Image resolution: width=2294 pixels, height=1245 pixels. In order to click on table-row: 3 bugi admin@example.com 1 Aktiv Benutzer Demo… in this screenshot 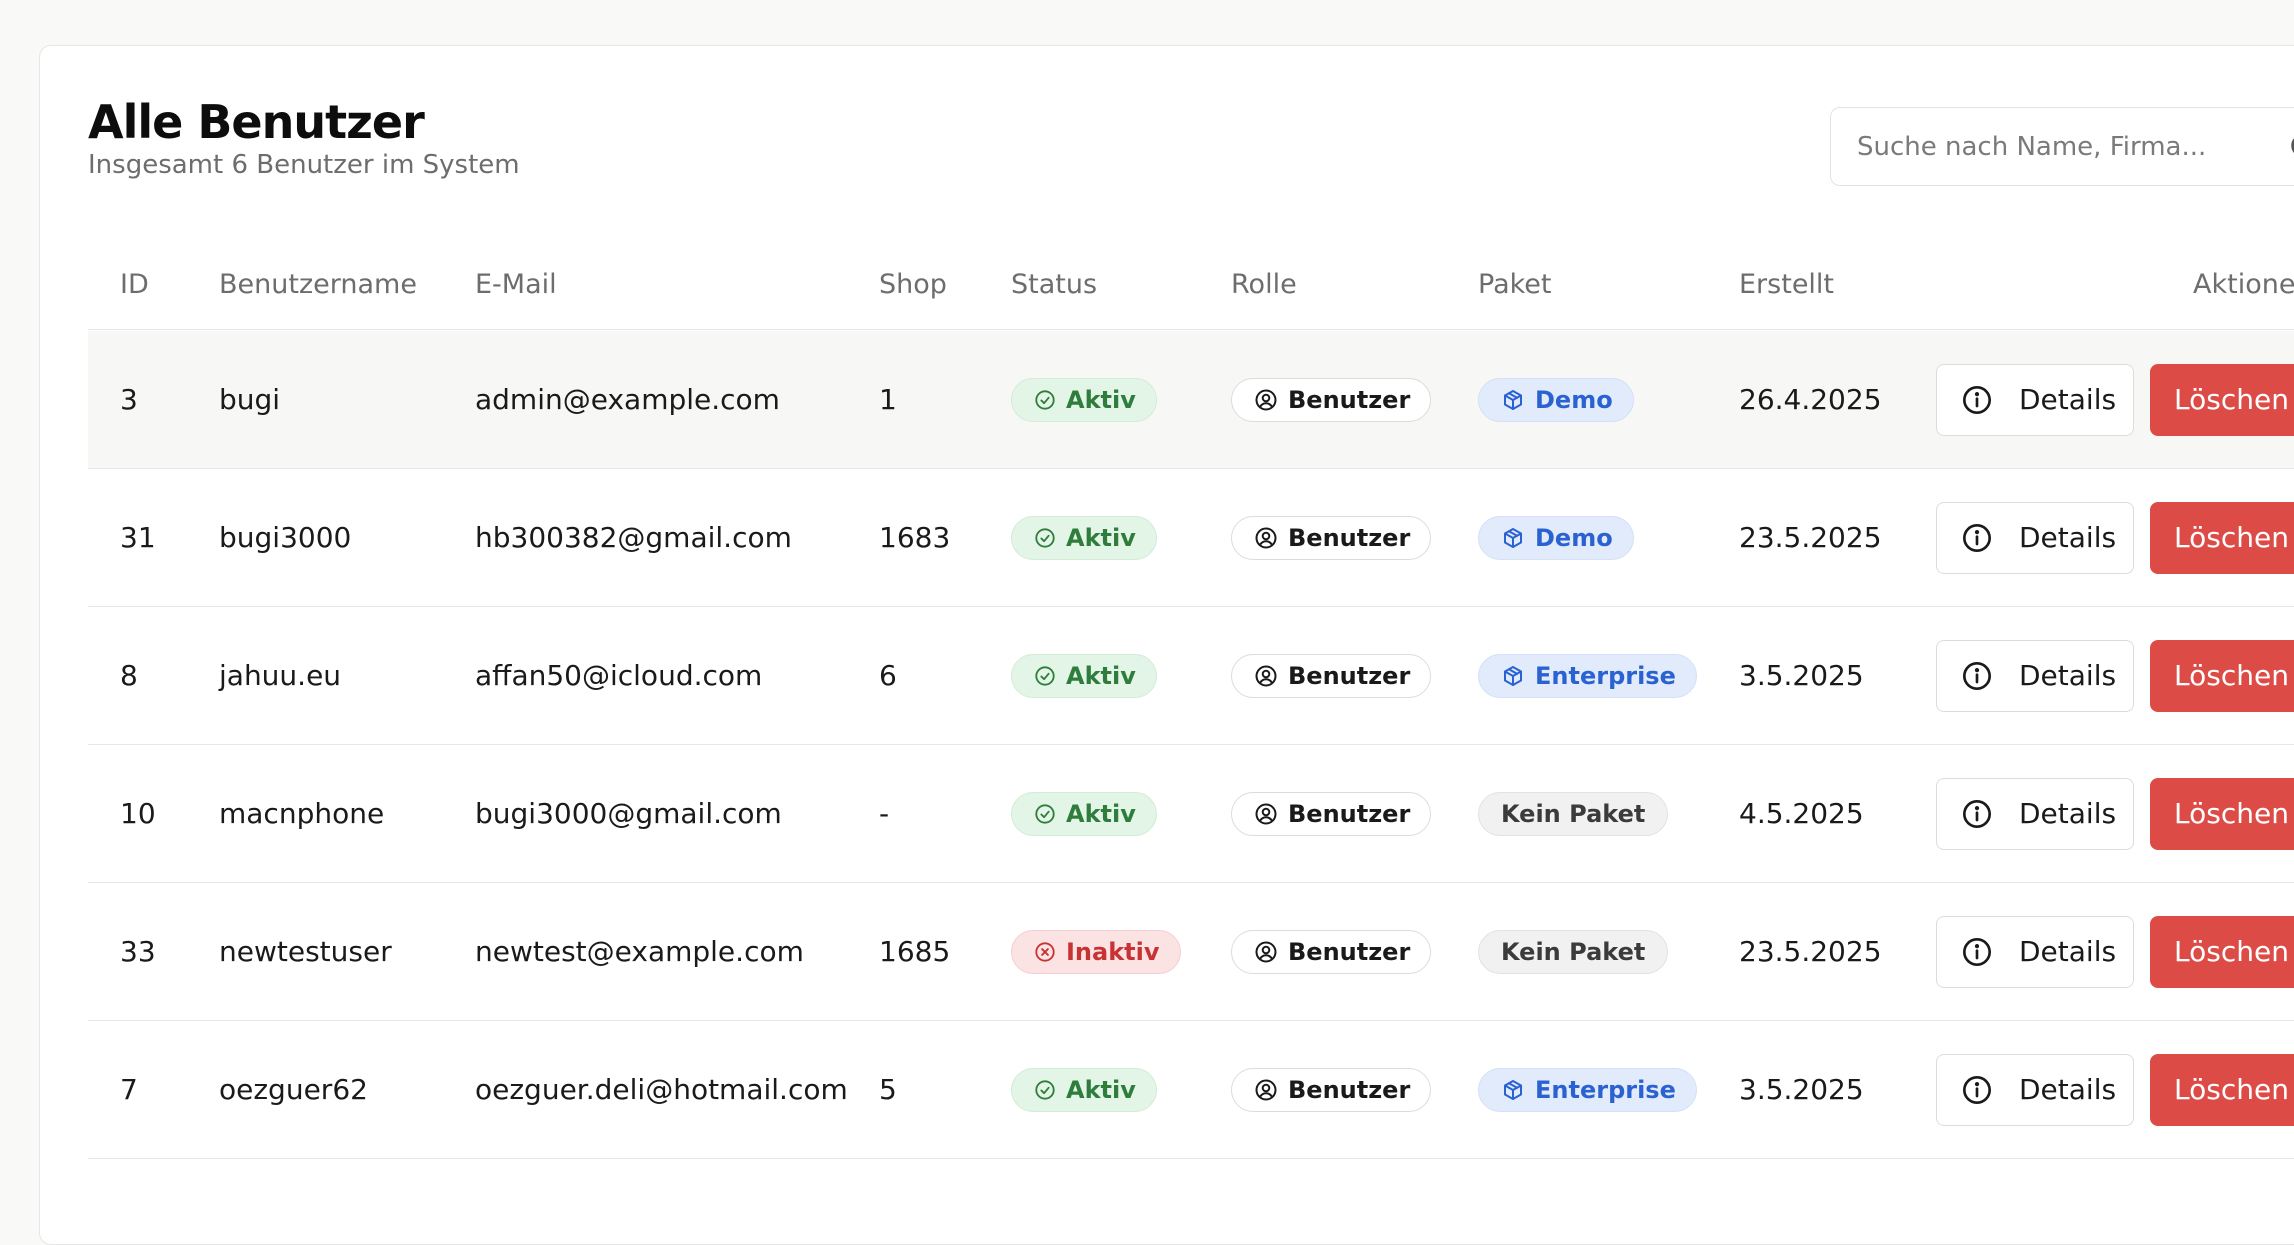, I will do `click(1191, 400)`.